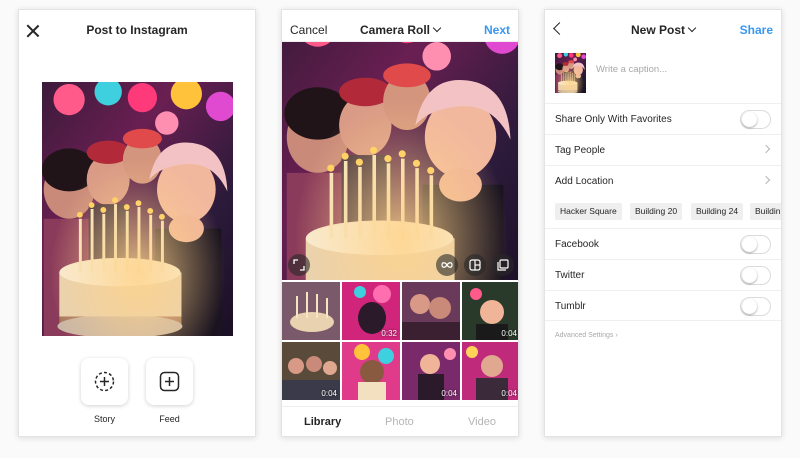  Describe the element at coordinates (663, 243) in the screenshot. I see `facebook-row: Facebook` at that location.